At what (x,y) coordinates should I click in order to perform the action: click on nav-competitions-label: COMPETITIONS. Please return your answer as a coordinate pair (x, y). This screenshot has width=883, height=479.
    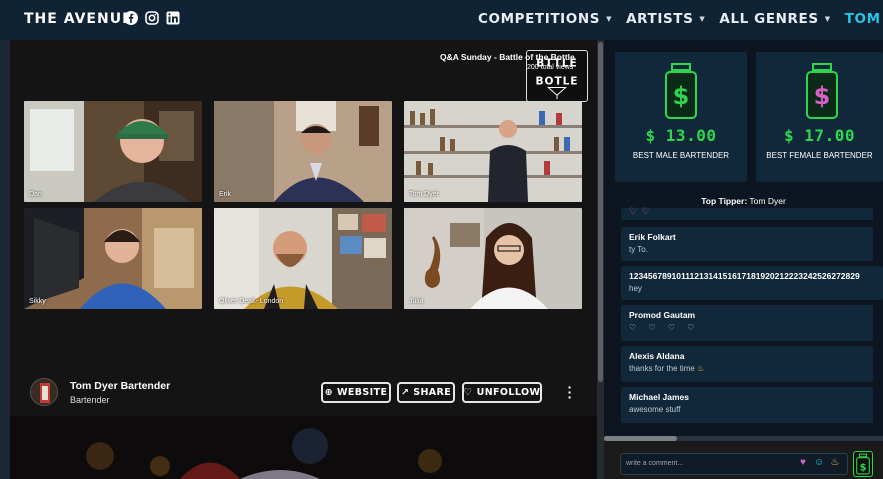
    Looking at the image, I should click on (539, 19).